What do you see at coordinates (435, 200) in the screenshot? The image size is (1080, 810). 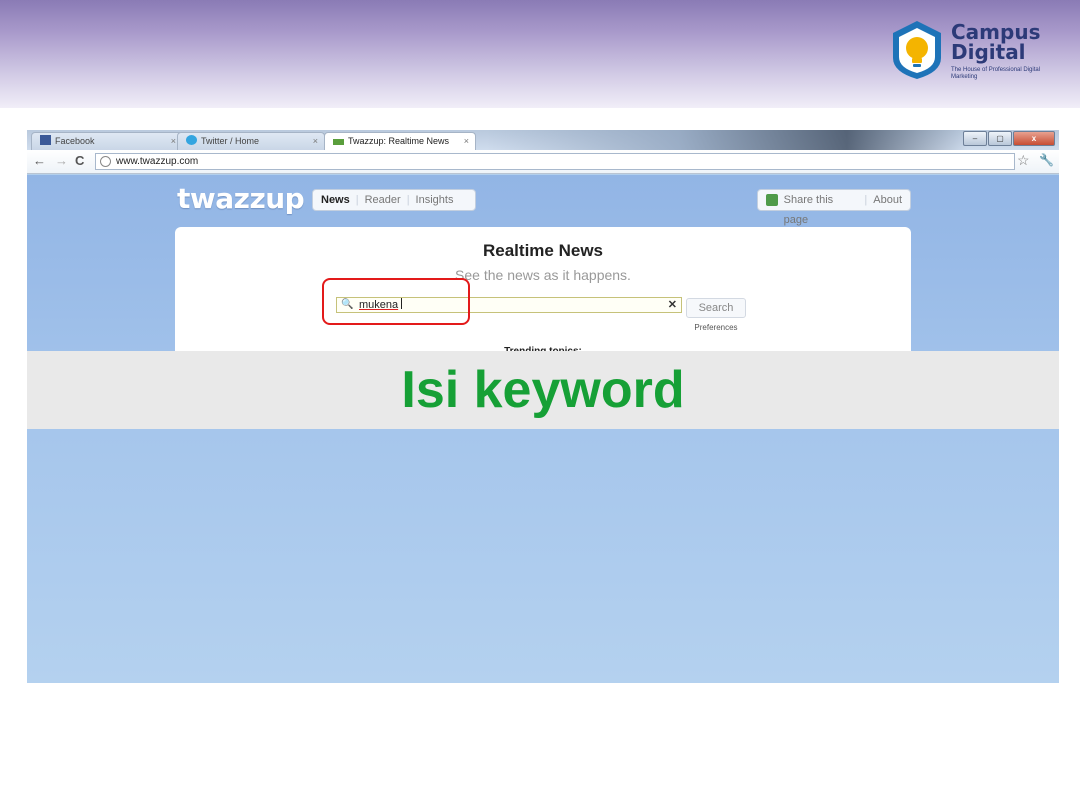 I see `nav-insights: Insights` at bounding box center [435, 200].